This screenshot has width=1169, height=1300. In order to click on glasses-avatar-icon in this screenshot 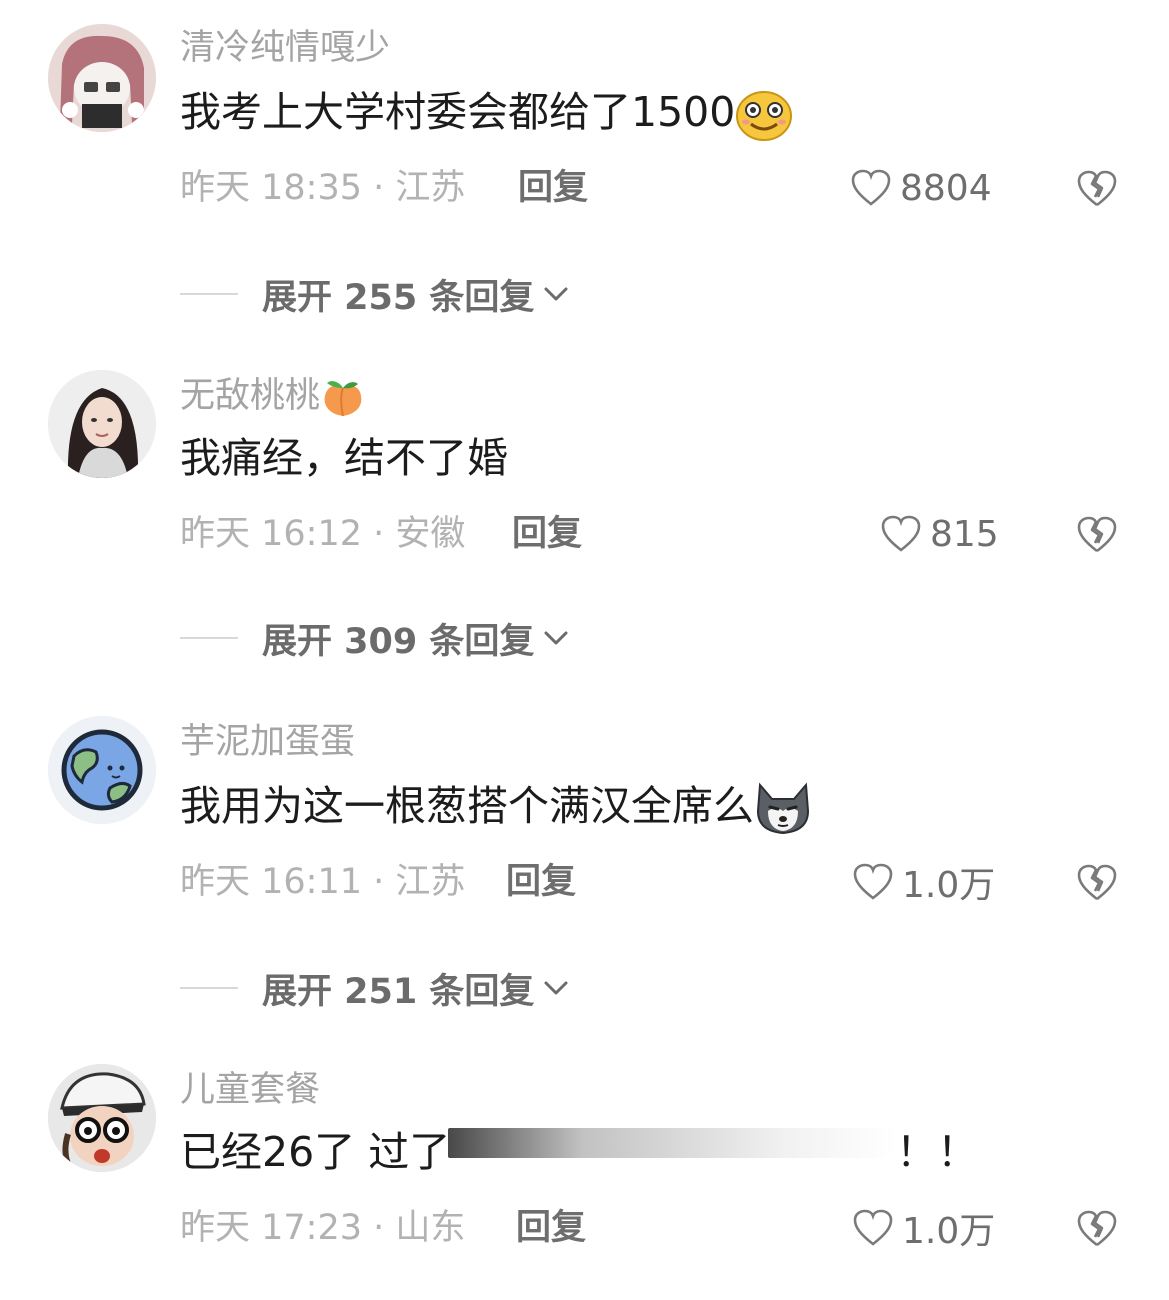, I will do `click(102, 1118)`.